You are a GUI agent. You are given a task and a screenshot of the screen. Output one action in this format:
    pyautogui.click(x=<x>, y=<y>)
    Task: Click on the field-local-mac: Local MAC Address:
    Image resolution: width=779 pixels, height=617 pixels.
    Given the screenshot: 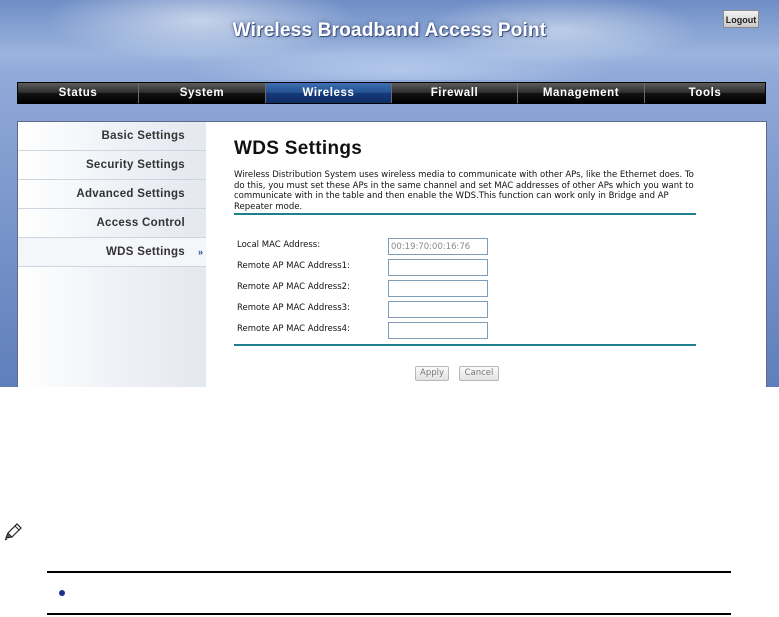 What is the action you would take?
    pyautogui.click(x=467, y=246)
    